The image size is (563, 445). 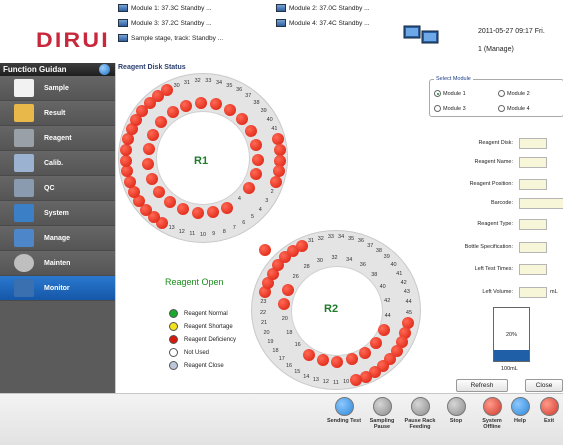 I want to click on slot-number: 20, so click(x=267, y=333).